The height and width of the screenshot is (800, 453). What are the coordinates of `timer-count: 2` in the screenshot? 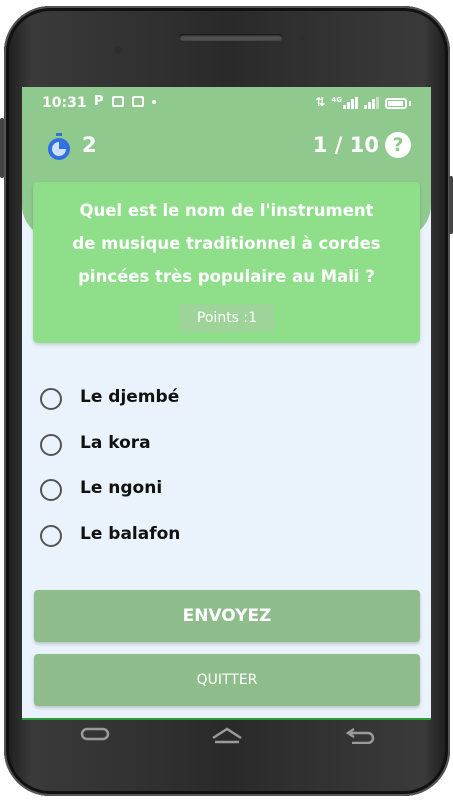 It's located at (89, 145).